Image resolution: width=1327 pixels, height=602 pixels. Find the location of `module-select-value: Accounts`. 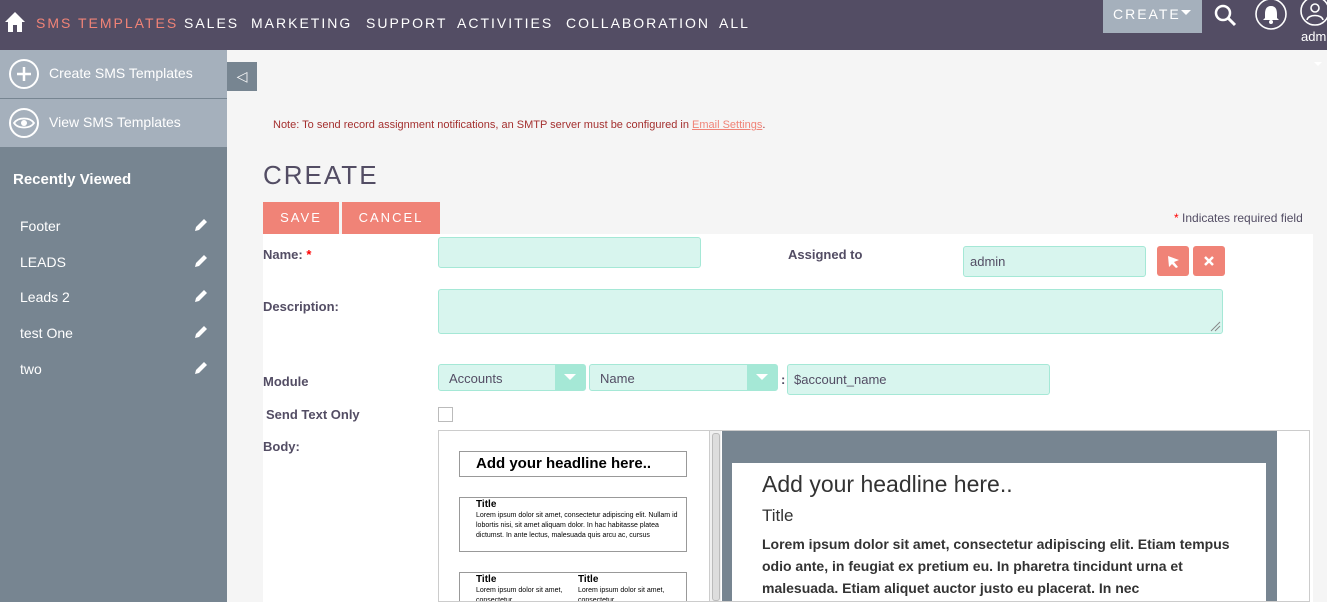

module-select-value: Accounts is located at coordinates (476, 378).